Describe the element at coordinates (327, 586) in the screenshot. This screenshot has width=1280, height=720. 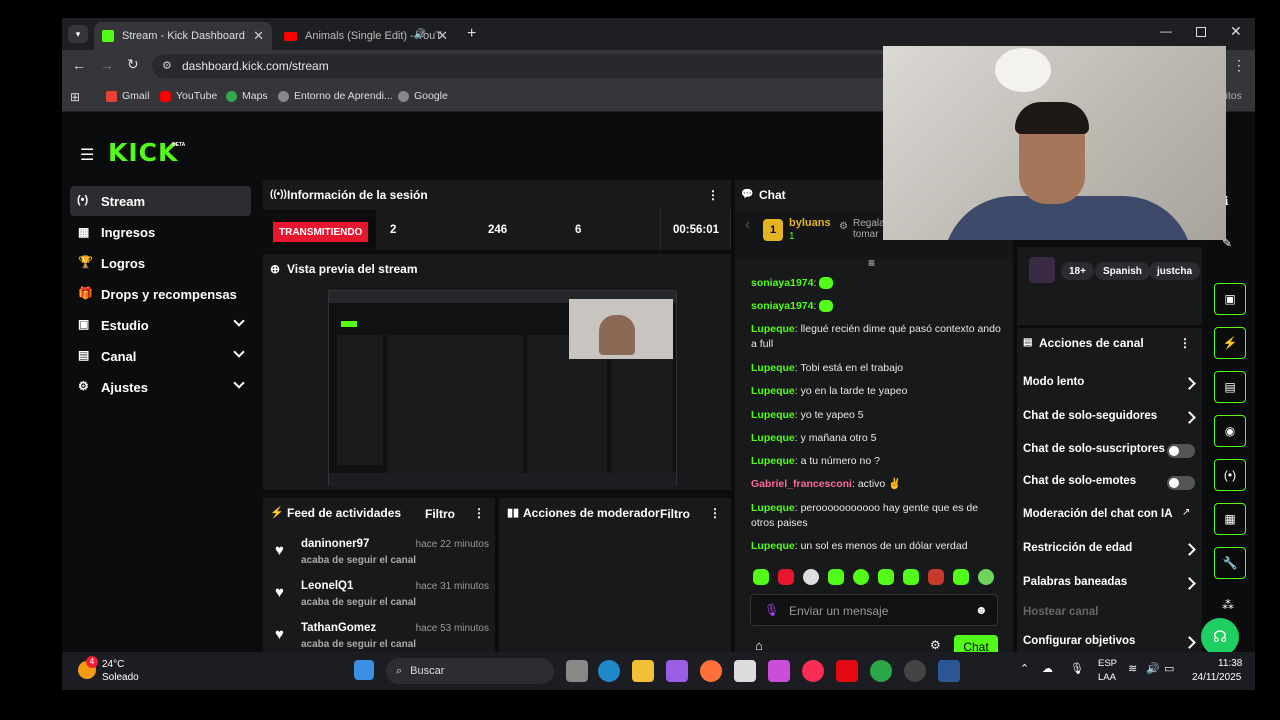
I see `follower-name: LeonelQ1` at that location.